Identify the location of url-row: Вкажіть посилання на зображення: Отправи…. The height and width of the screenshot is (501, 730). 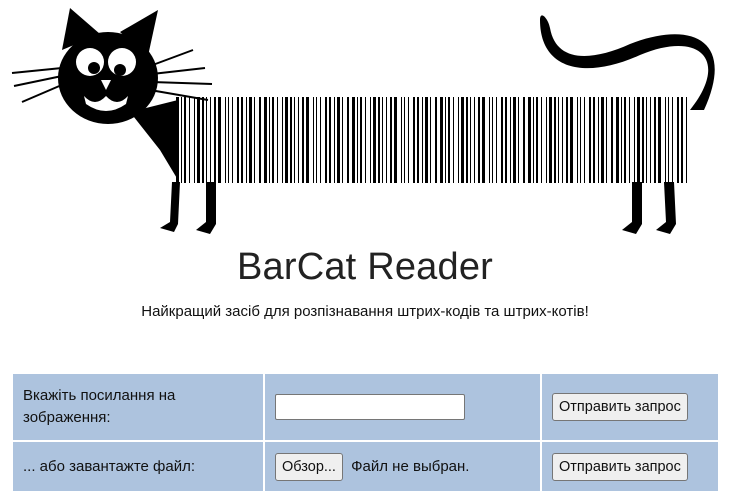
(365, 407).